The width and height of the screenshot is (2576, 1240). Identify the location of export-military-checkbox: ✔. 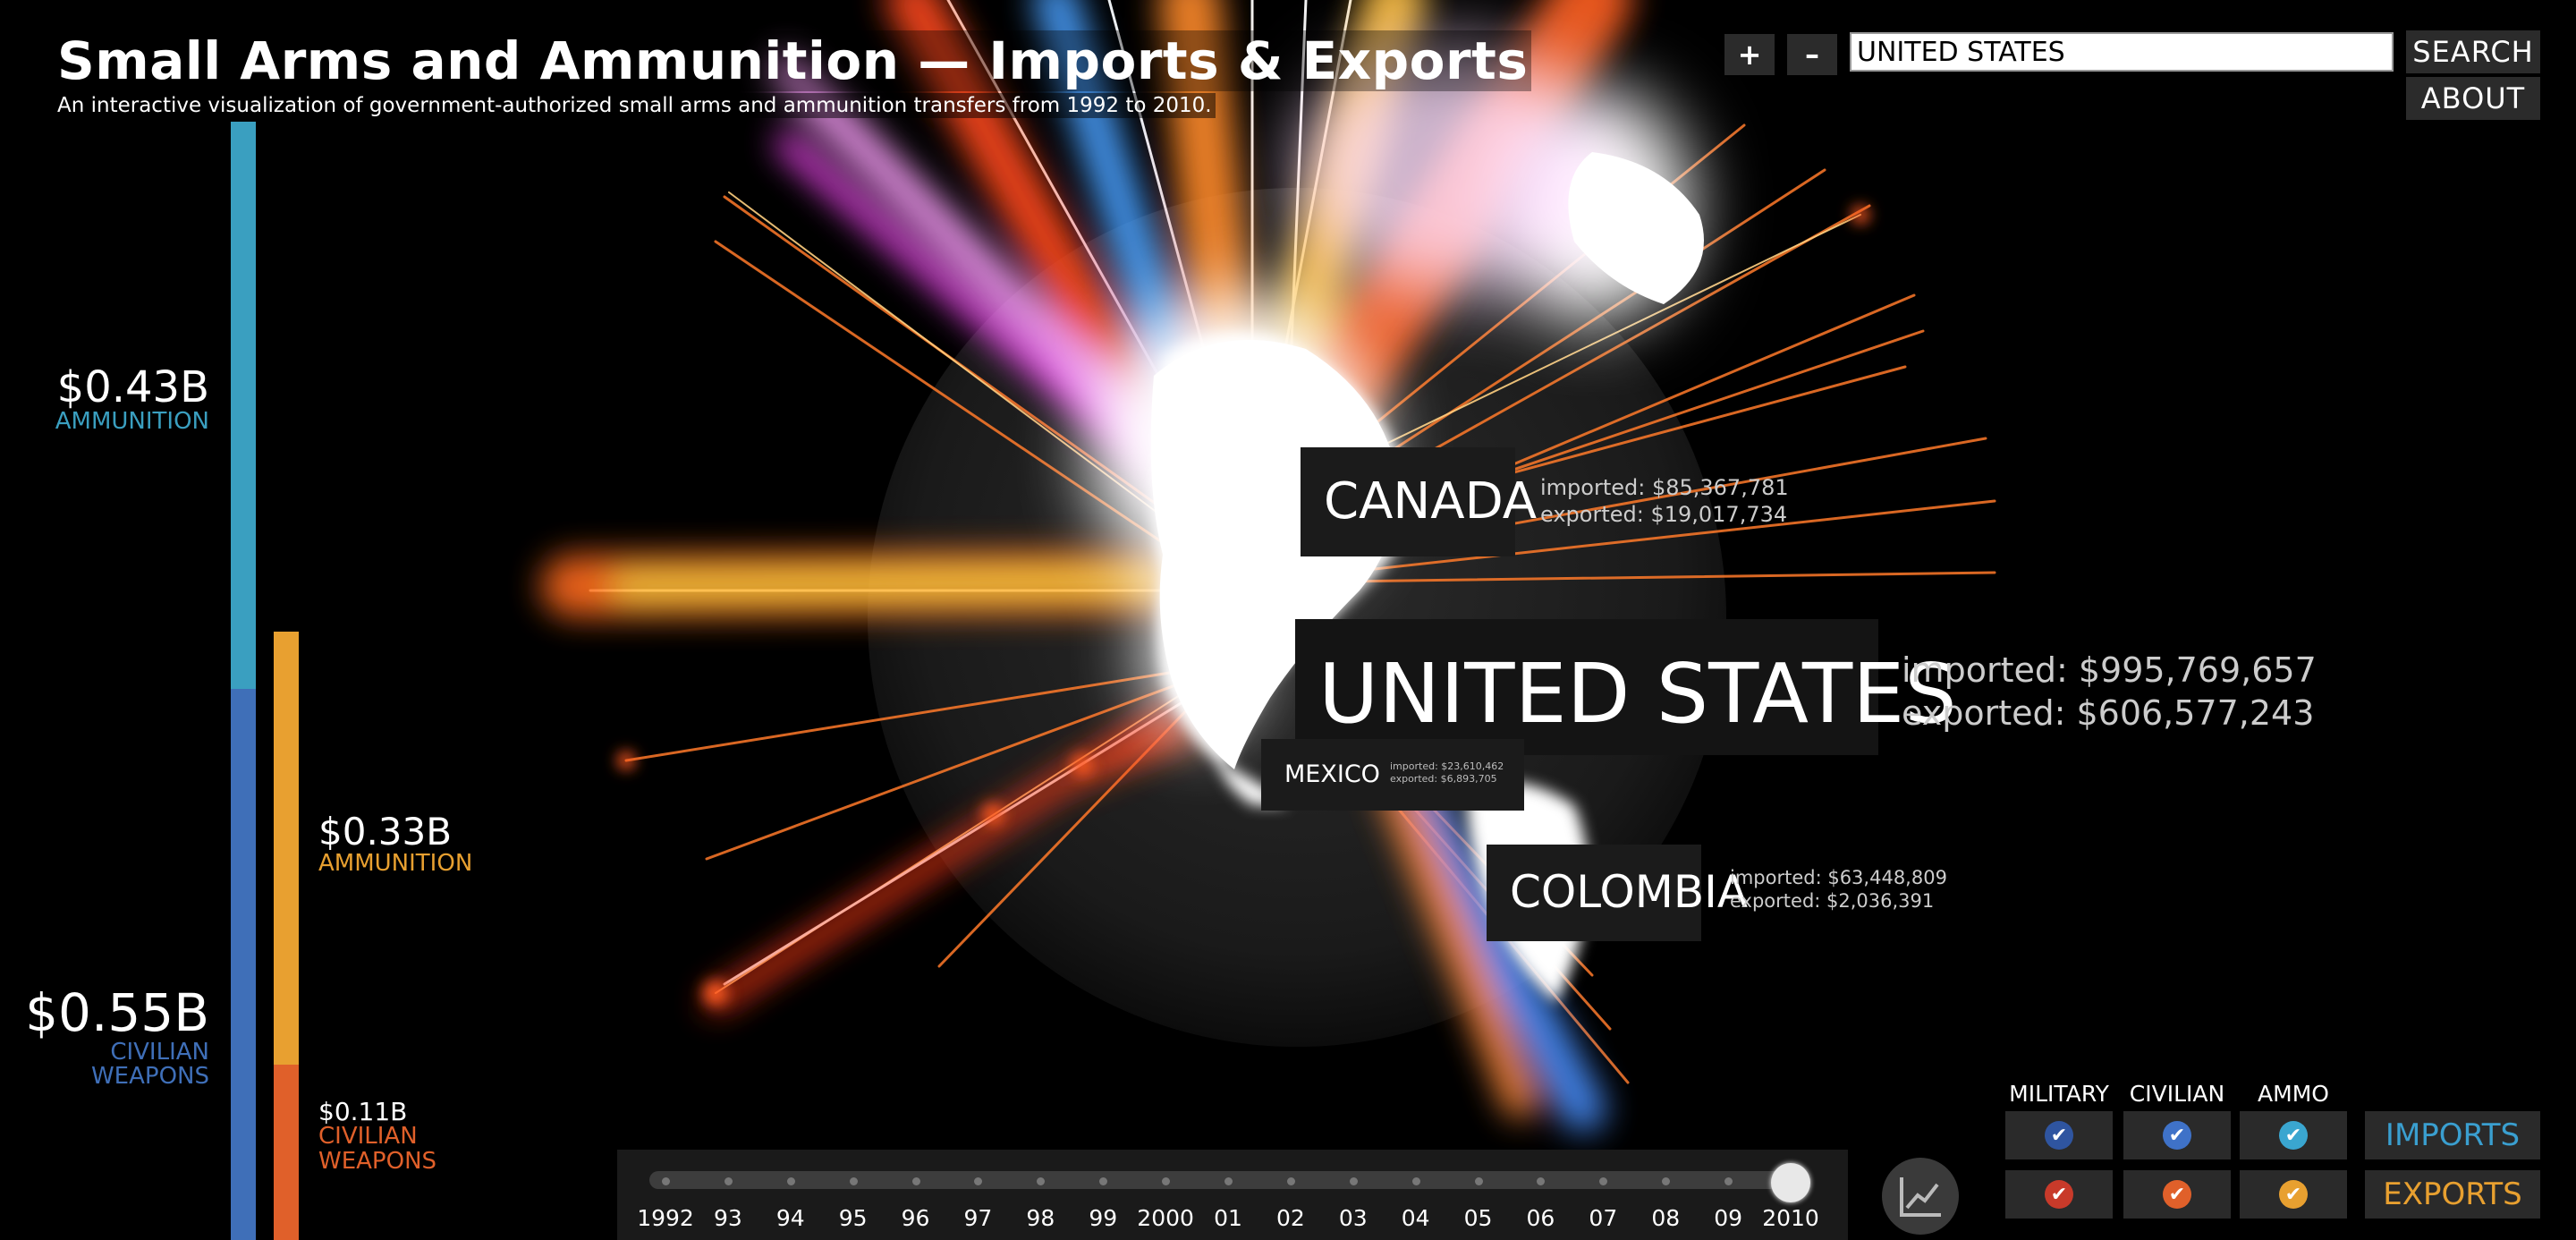
(2059, 1194).